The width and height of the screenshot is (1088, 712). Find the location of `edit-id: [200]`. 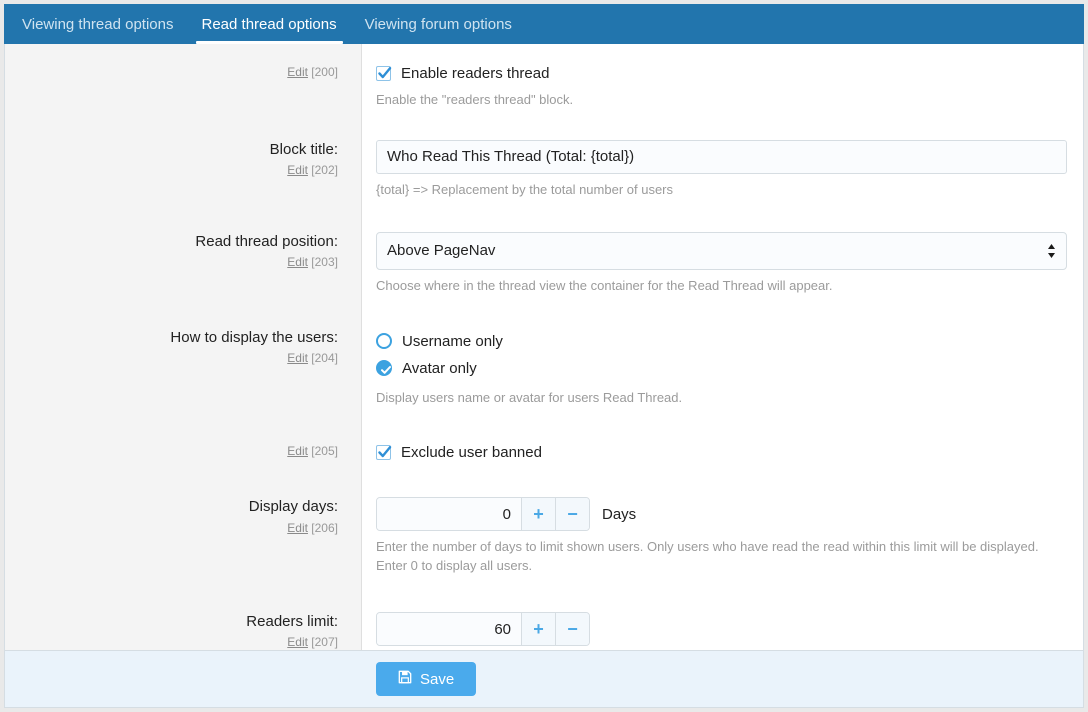

edit-id: [200] is located at coordinates (324, 72).